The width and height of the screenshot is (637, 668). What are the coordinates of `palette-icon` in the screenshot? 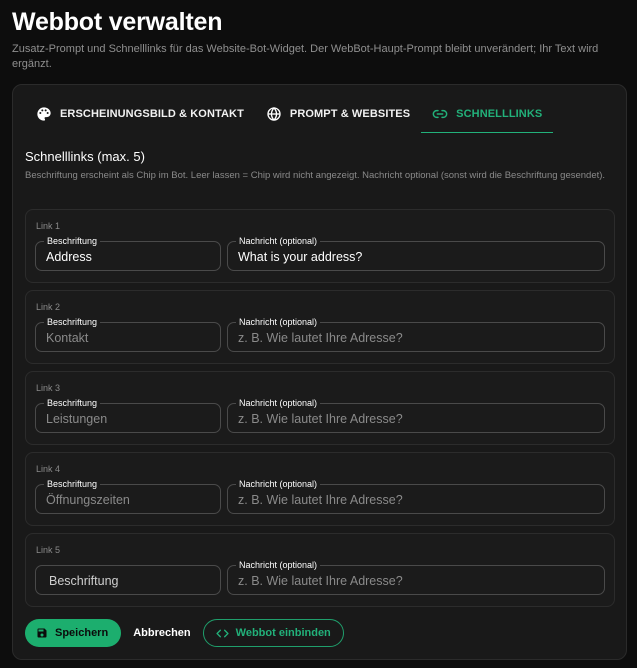 It's located at (44, 114).